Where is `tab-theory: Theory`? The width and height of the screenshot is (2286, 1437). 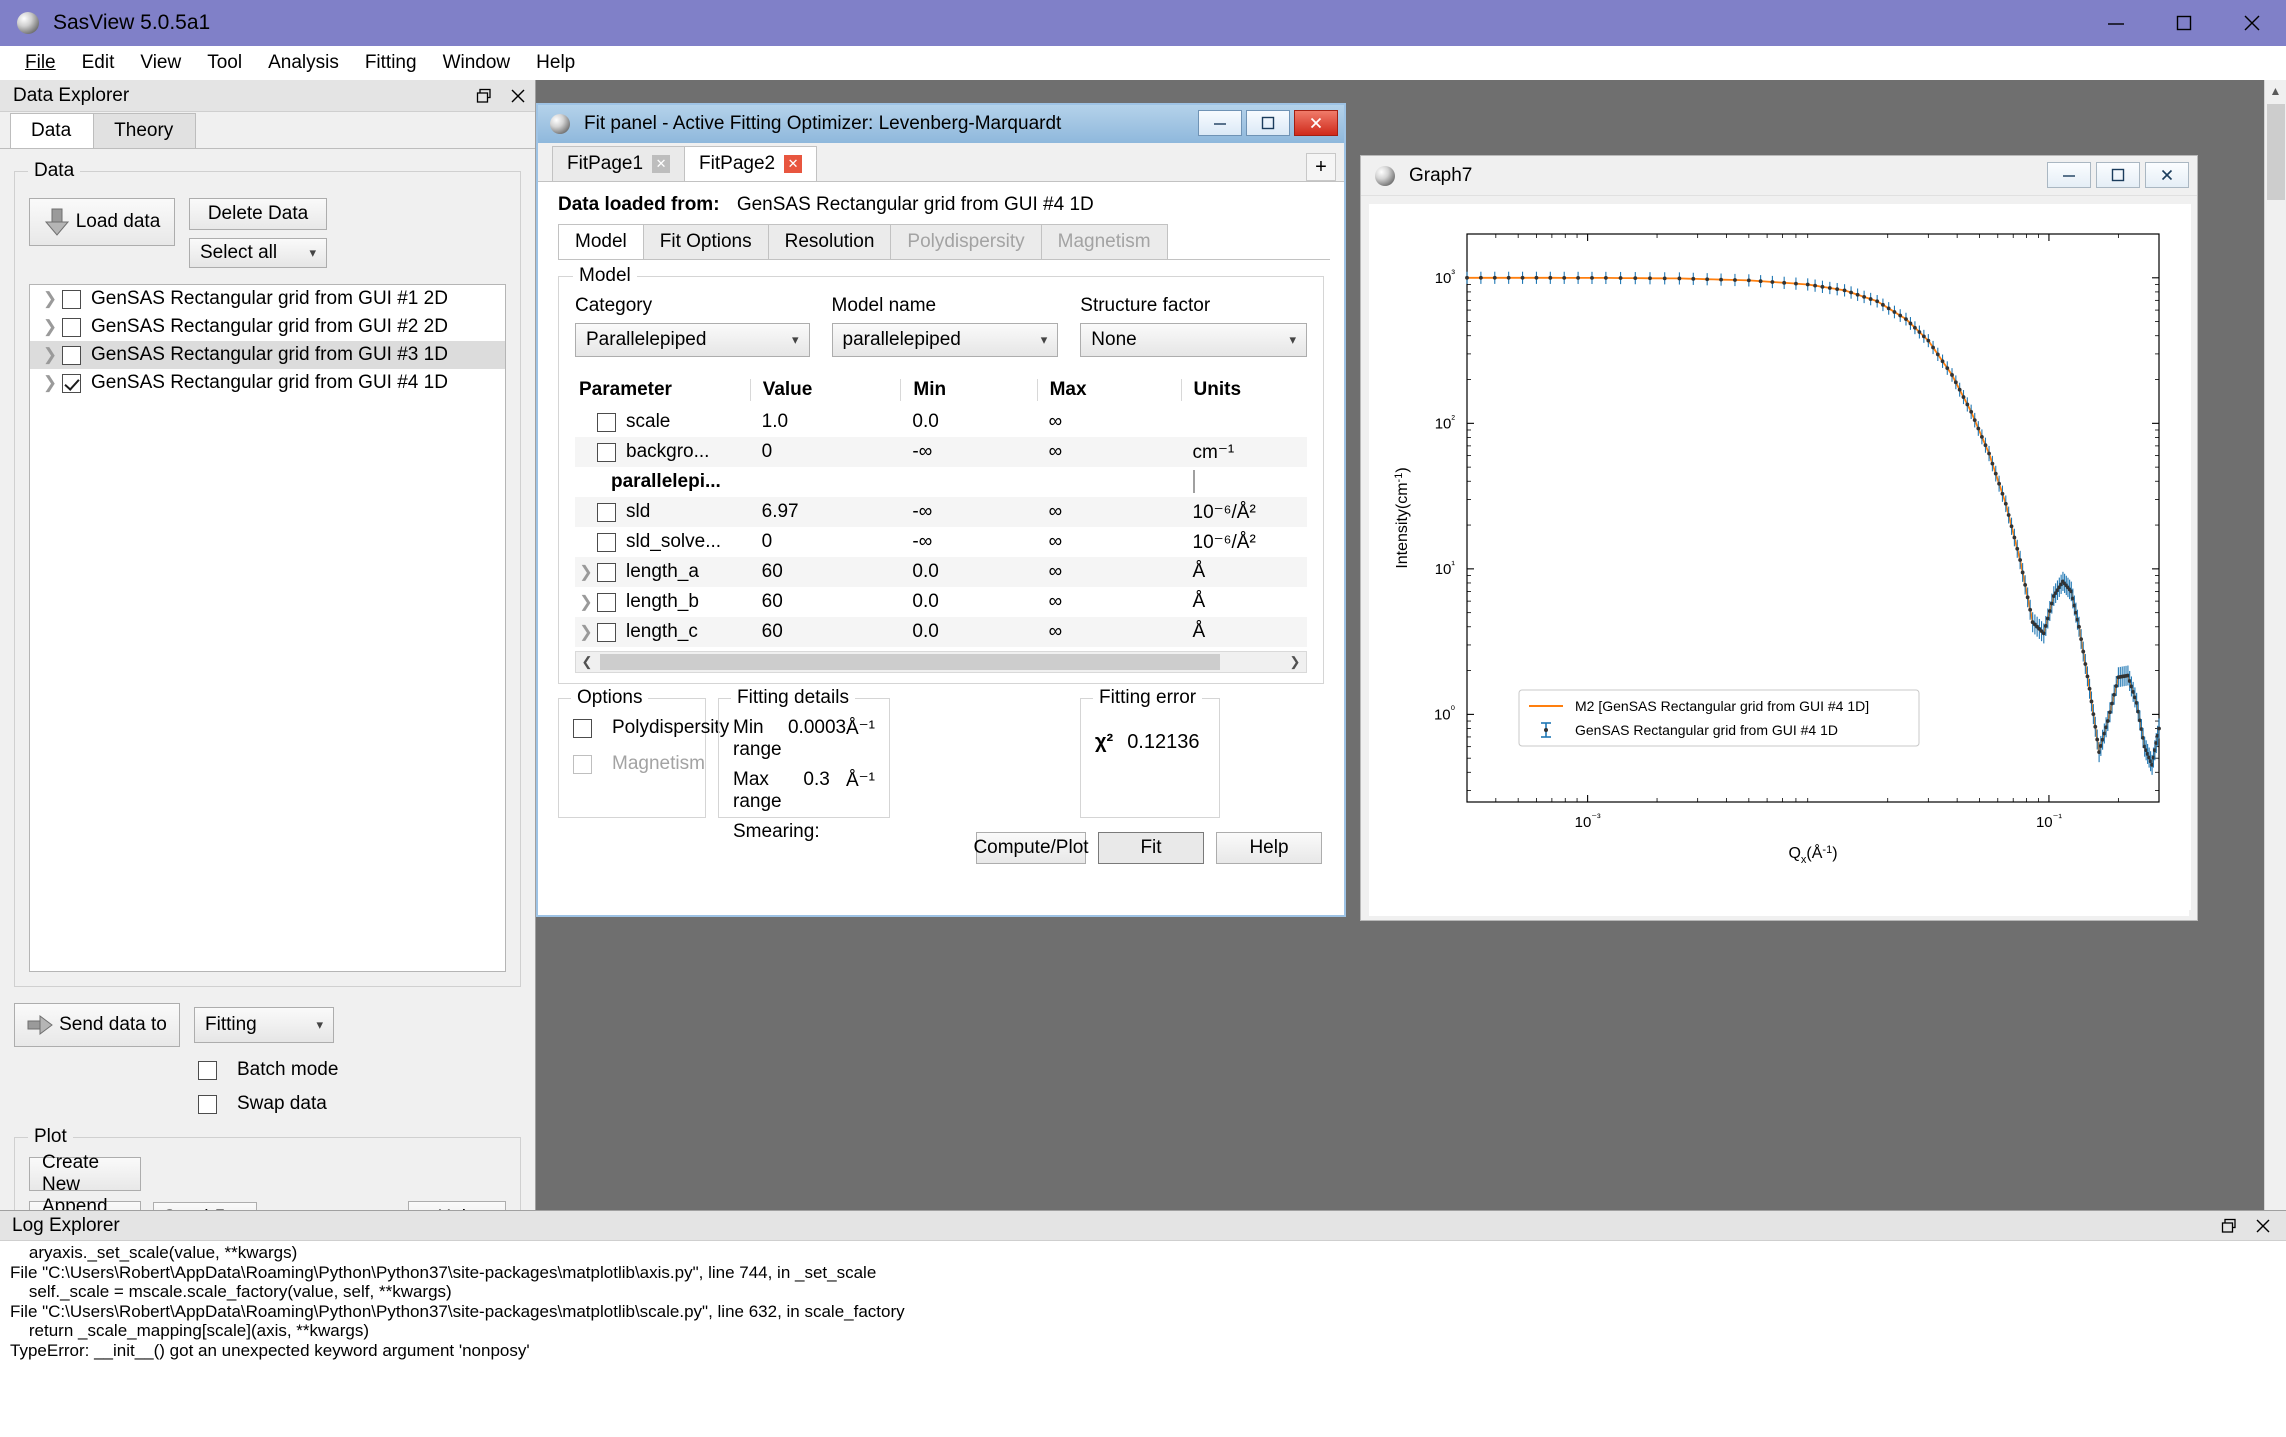 tab-theory: Theory is located at coordinates (145, 130).